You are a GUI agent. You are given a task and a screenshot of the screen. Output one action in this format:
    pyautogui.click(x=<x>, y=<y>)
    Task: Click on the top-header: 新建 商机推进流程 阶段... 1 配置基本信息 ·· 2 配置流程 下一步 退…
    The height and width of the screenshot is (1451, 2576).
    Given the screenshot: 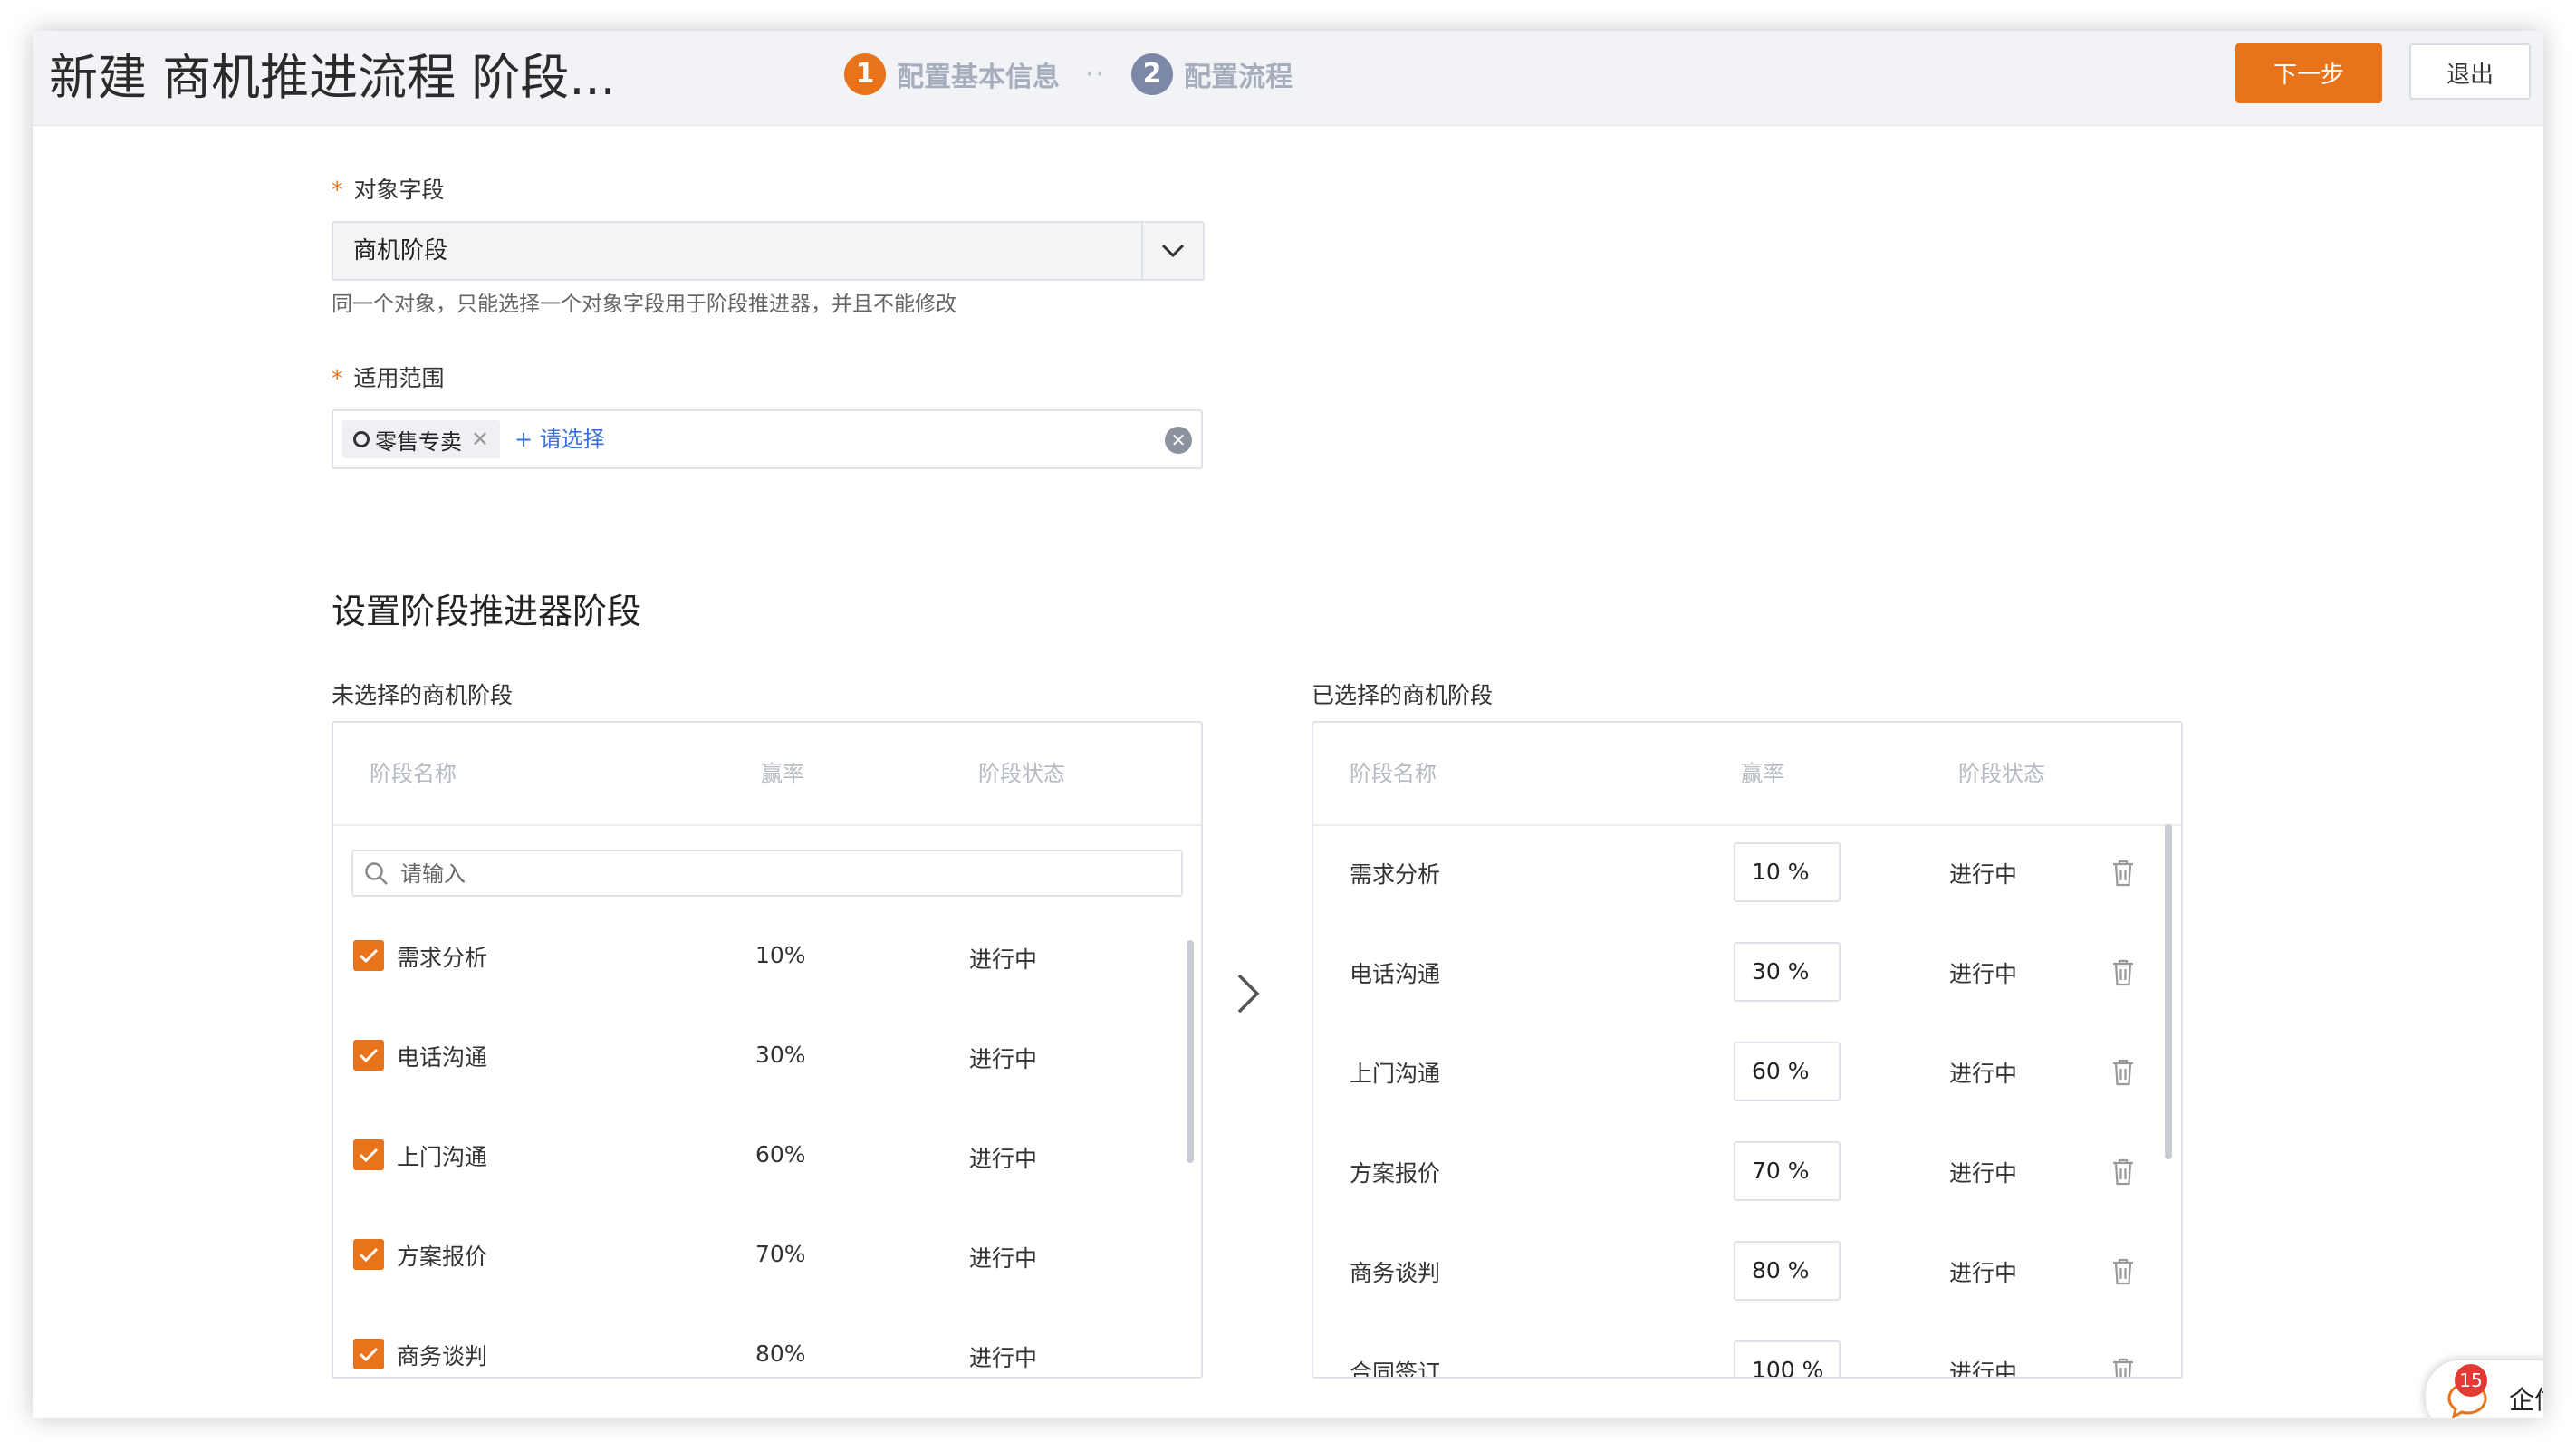 What is the action you would take?
    pyautogui.click(x=1288, y=78)
    